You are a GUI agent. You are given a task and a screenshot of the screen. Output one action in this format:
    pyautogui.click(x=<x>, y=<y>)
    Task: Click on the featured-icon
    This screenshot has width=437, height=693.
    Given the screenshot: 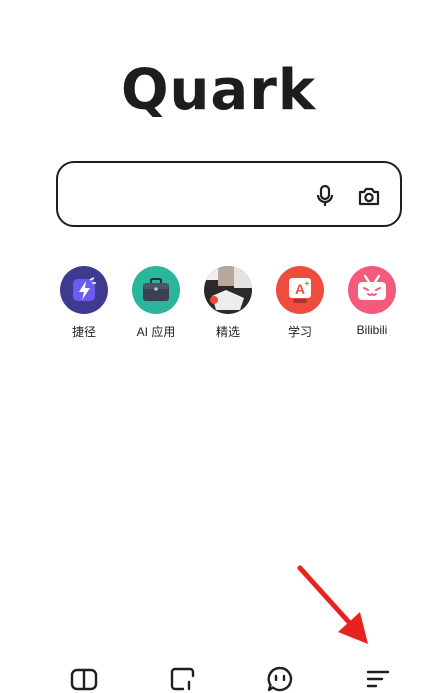 What is the action you would take?
    pyautogui.click(x=228, y=290)
    